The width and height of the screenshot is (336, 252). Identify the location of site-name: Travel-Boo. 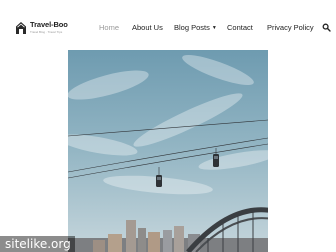
(49, 24).